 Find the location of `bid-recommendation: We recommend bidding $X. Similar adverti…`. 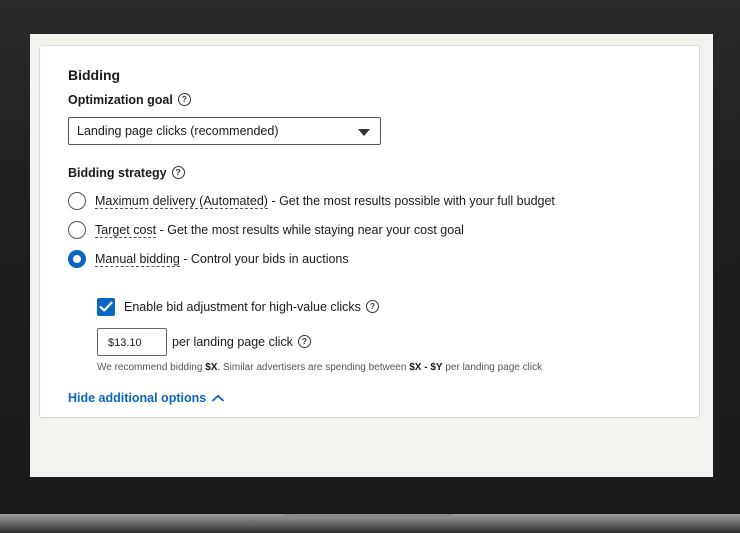

bid-recommendation: We recommend bidding $X. Similar adverti… is located at coordinates (319, 367).